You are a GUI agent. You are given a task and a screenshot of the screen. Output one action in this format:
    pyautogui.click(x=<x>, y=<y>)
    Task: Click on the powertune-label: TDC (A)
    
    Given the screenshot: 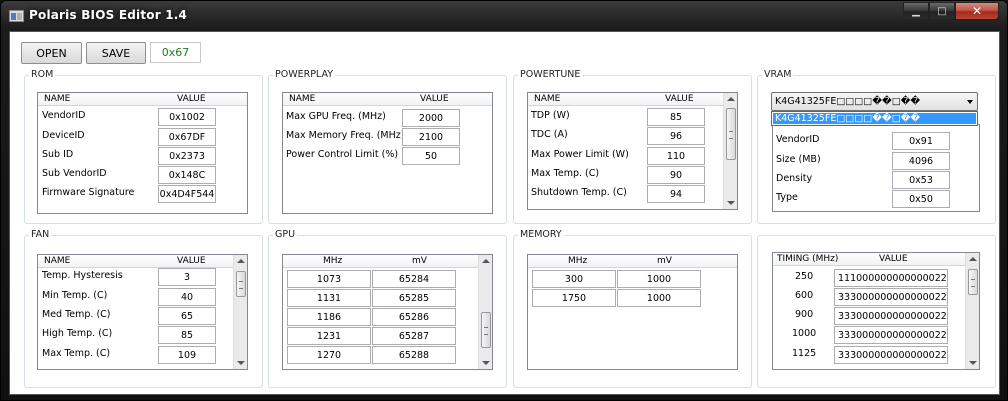 What is the action you would take?
    pyautogui.click(x=549, y=134)
    